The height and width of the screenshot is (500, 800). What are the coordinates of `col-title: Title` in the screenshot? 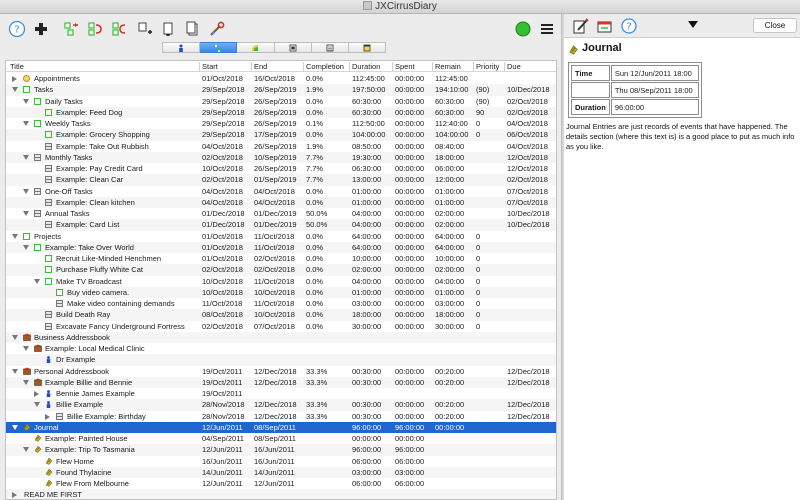 It's located at (17, 66).